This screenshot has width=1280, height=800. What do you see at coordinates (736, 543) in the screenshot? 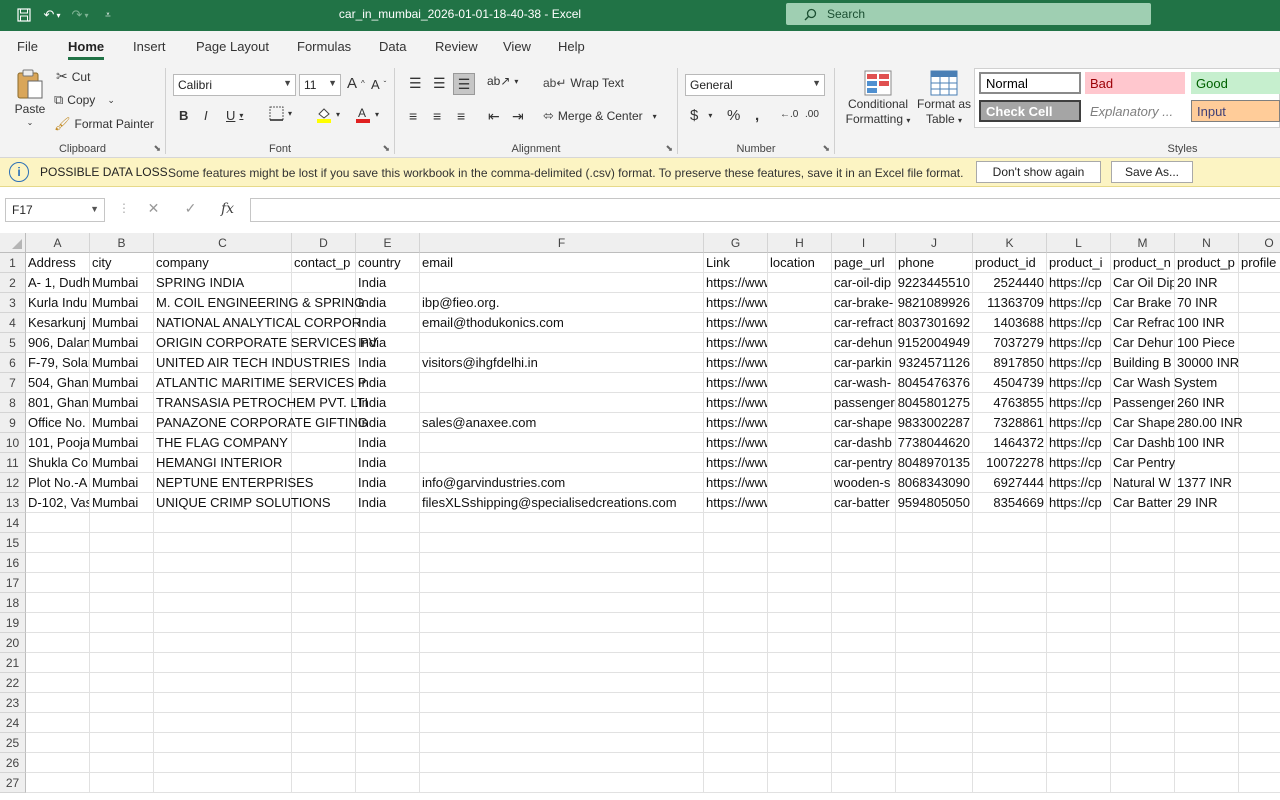
I see `cell-g15` at bounding box center [736, 543].